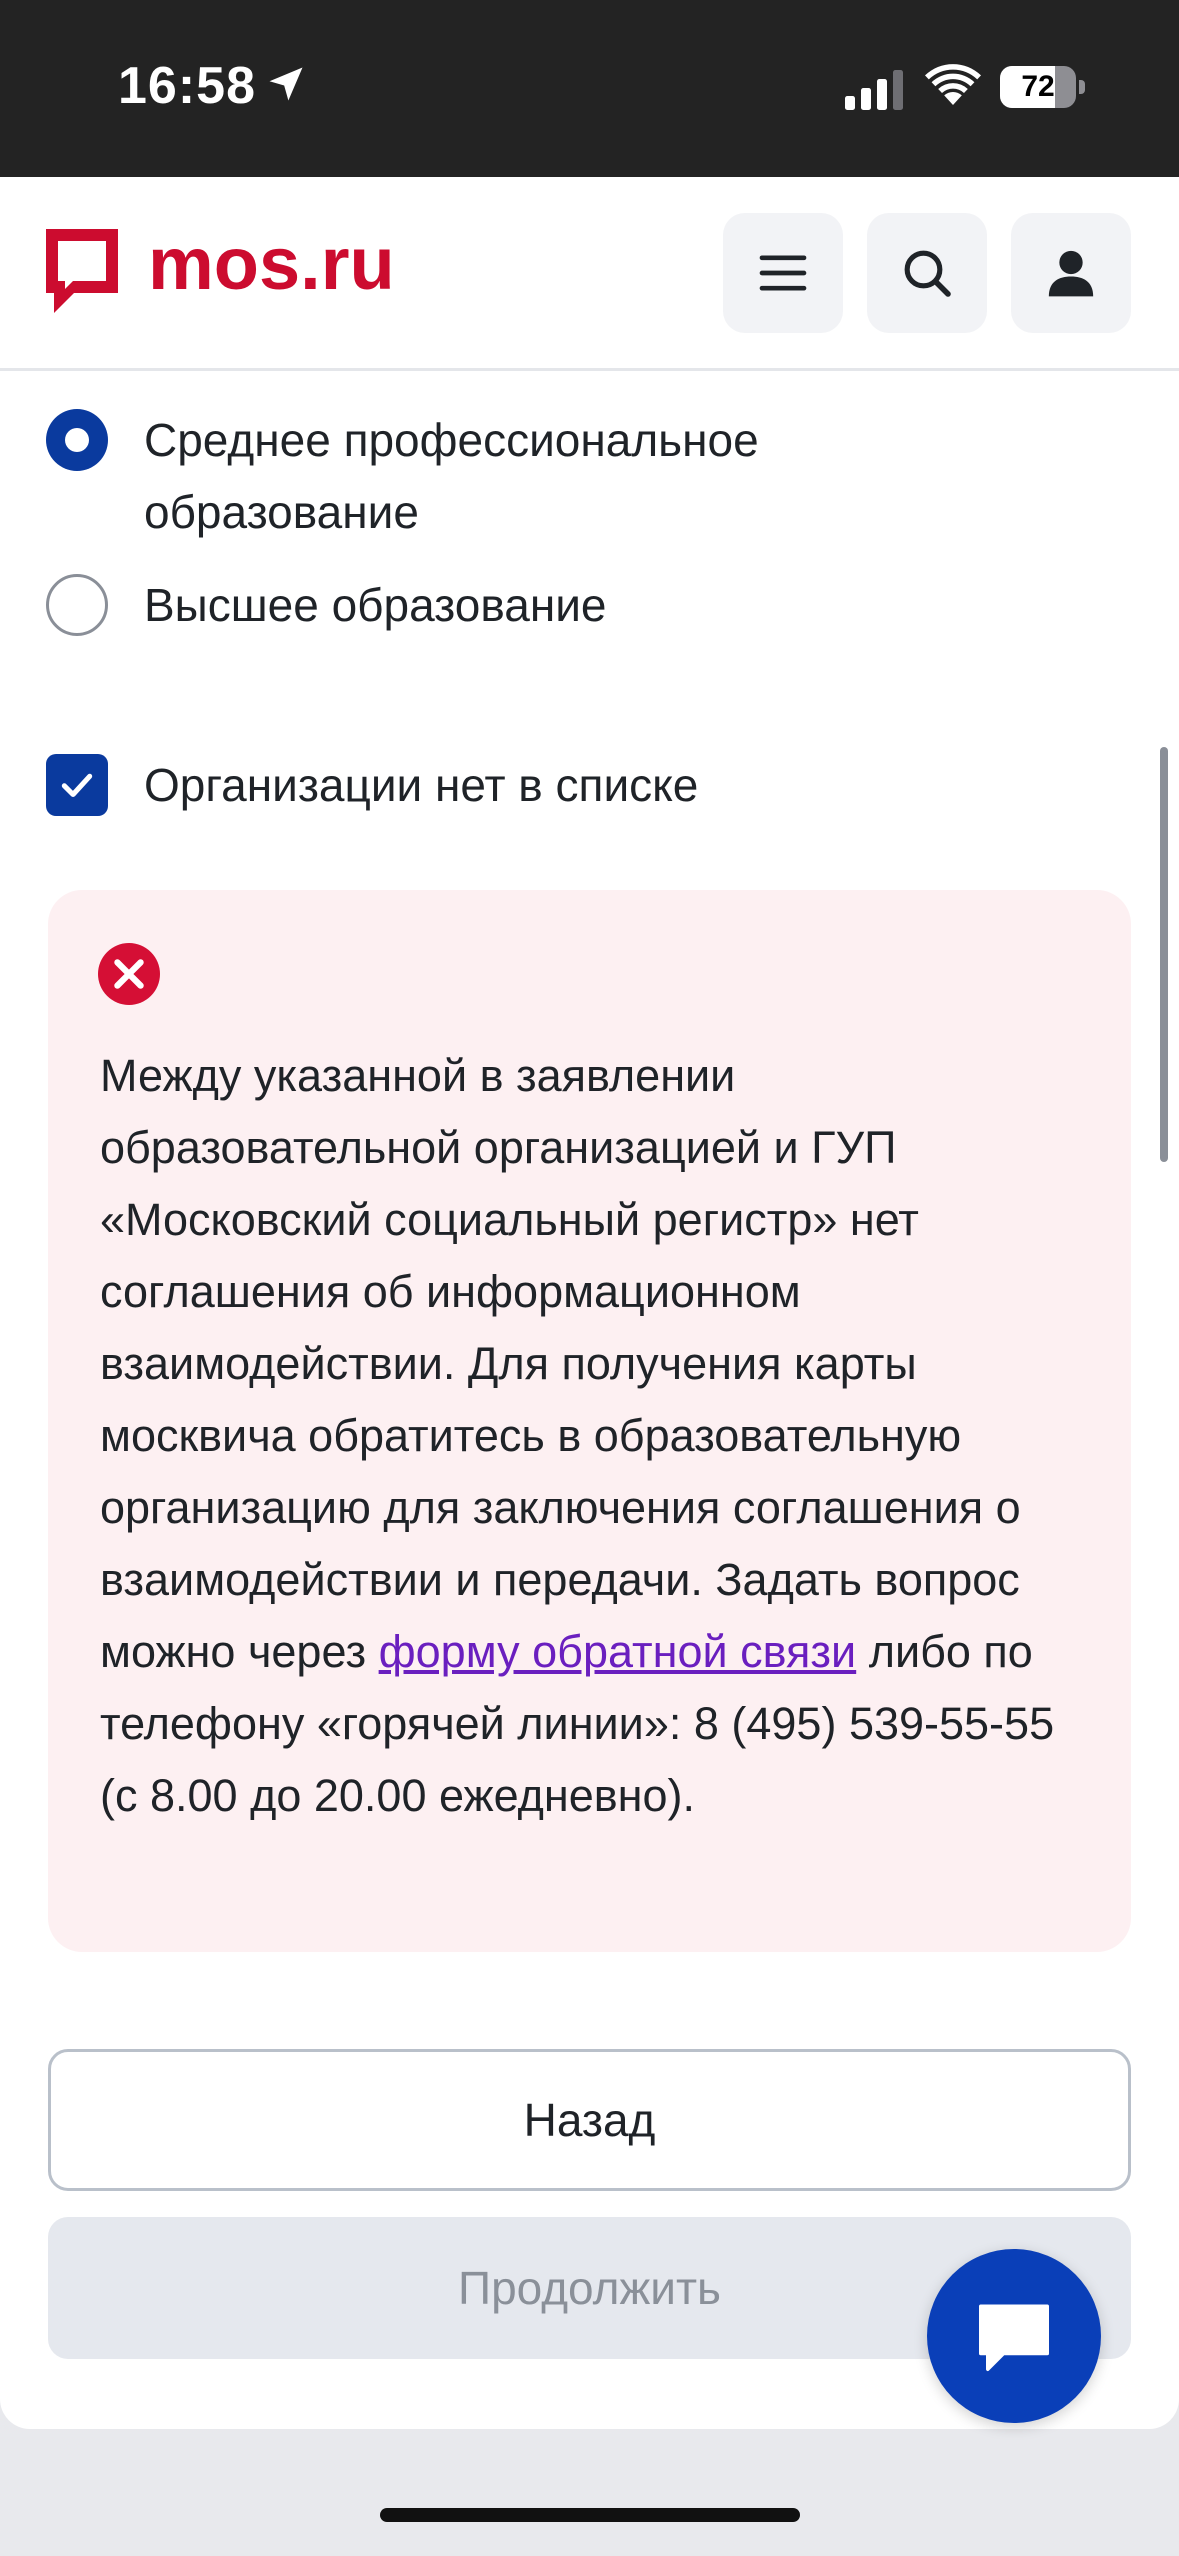  I want to click on radio-label: Среднее профессиональное образование, so click(451, 476).